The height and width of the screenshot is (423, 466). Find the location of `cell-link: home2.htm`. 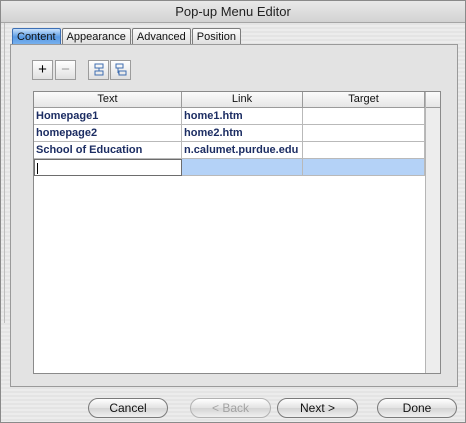

cell-link: home2.htm is located at coordinates (242, 133).